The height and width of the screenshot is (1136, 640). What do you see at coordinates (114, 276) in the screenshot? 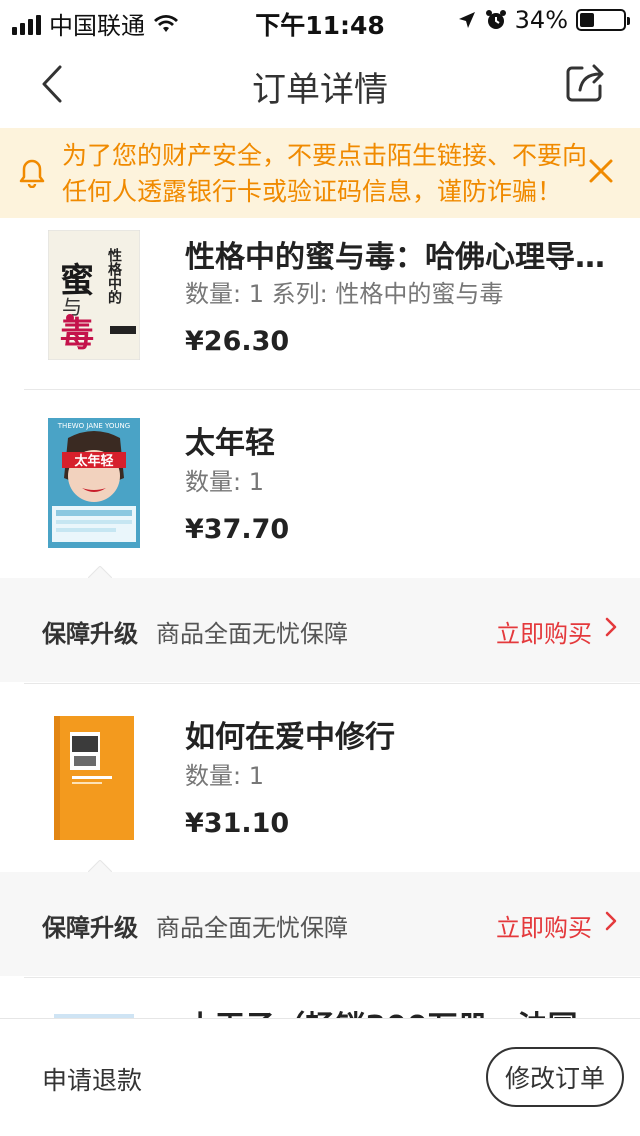
I see `cover-top-text: 性格中的` at bounding box center [114, 276].